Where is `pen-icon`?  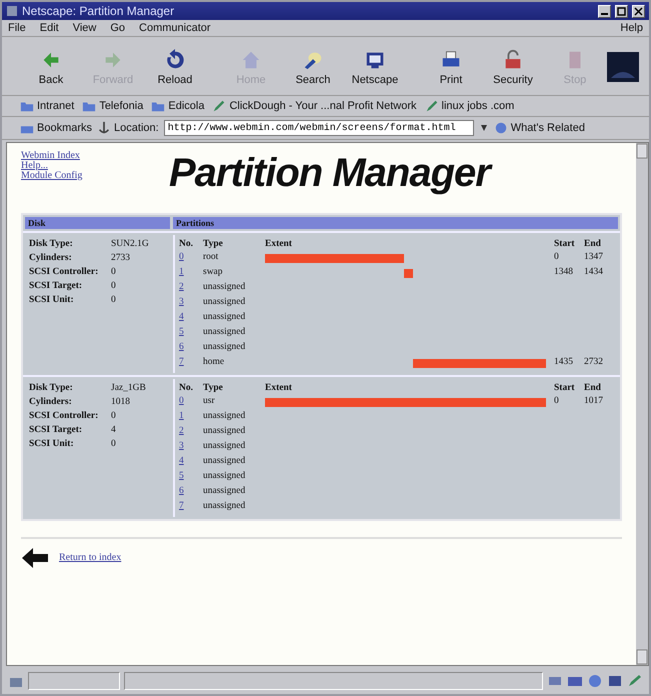
pen-icon is located at coordinates (635, 681).